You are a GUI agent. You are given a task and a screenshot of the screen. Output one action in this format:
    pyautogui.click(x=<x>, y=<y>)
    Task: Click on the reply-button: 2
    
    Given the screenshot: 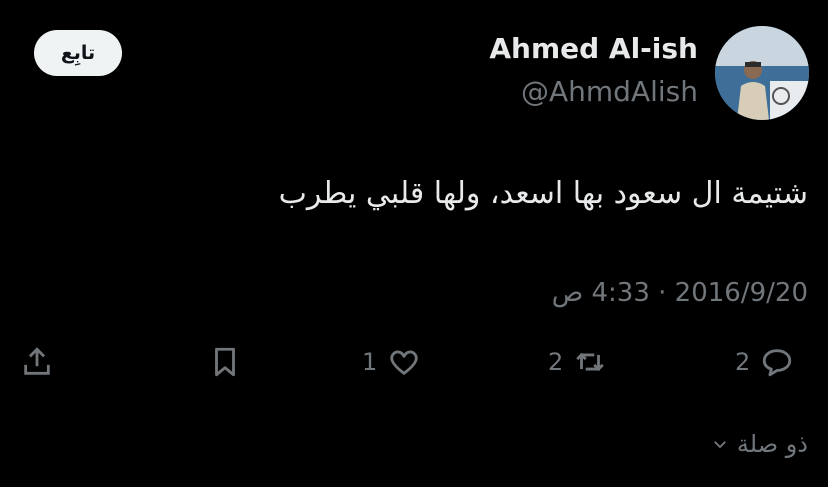 What is the action you would take?
    pyautogui.click(x=764, y=362)
    